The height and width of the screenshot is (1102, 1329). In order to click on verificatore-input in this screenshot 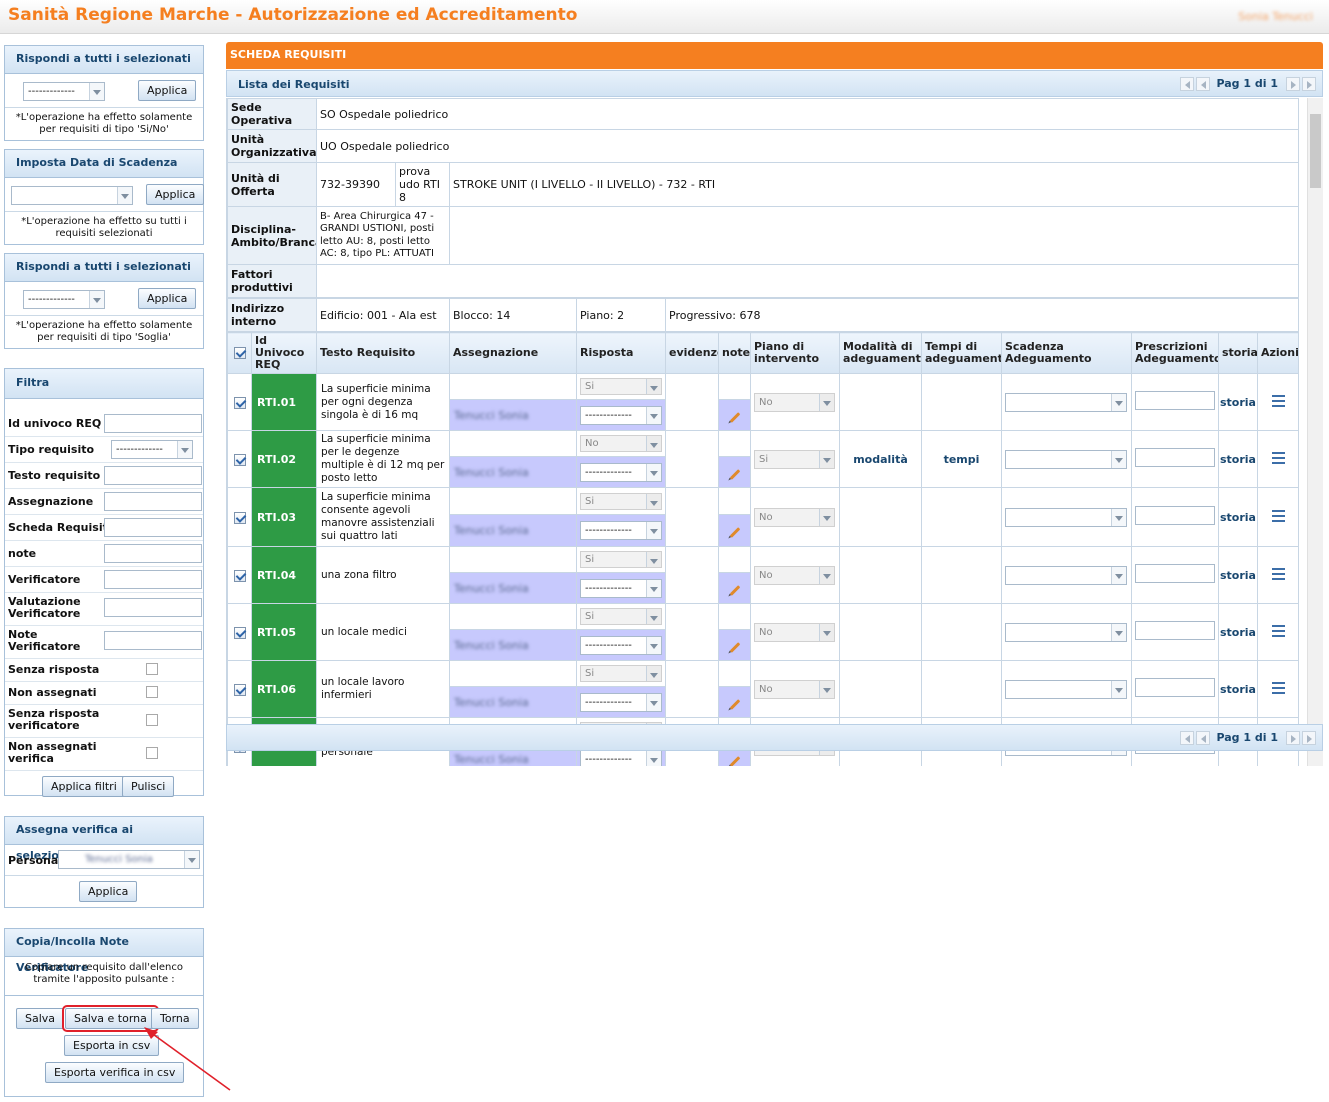, I will do `click(153, 579)`.